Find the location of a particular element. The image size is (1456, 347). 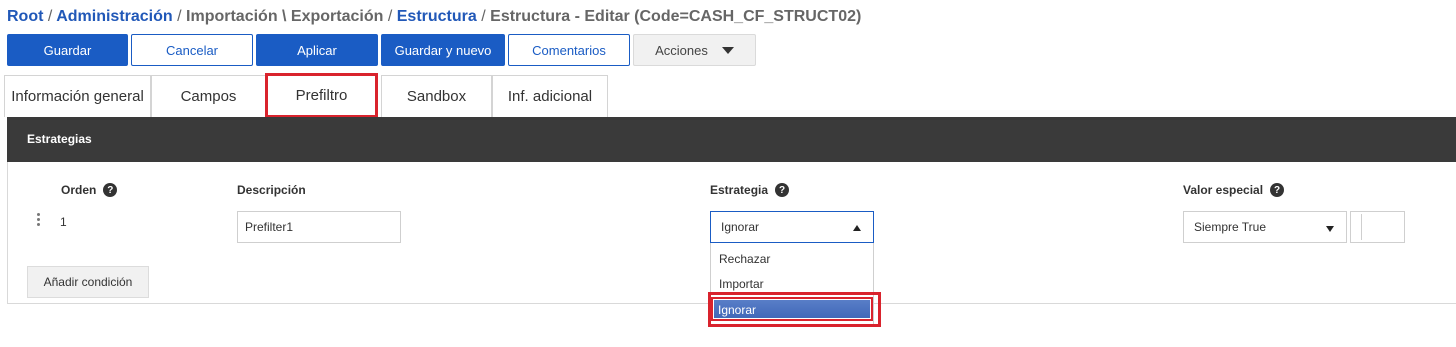

tab-inf-adicional: Inf. adicional is located at coordinates (550, 96).